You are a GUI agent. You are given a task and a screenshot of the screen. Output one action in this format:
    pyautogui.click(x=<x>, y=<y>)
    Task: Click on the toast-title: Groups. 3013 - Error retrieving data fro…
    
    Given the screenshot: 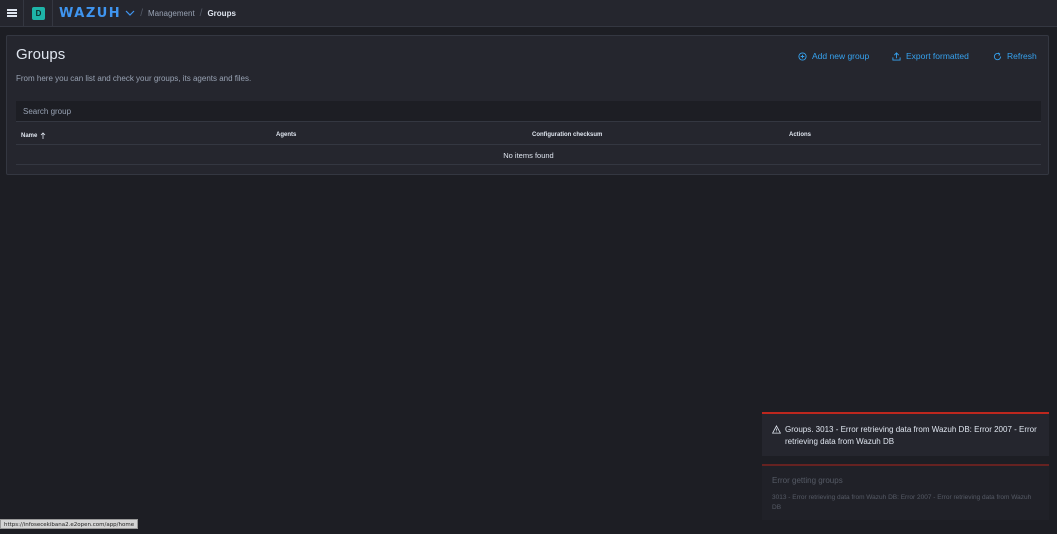 What is the action you would take?
    pyautogui.click(x=904, y=436)
    